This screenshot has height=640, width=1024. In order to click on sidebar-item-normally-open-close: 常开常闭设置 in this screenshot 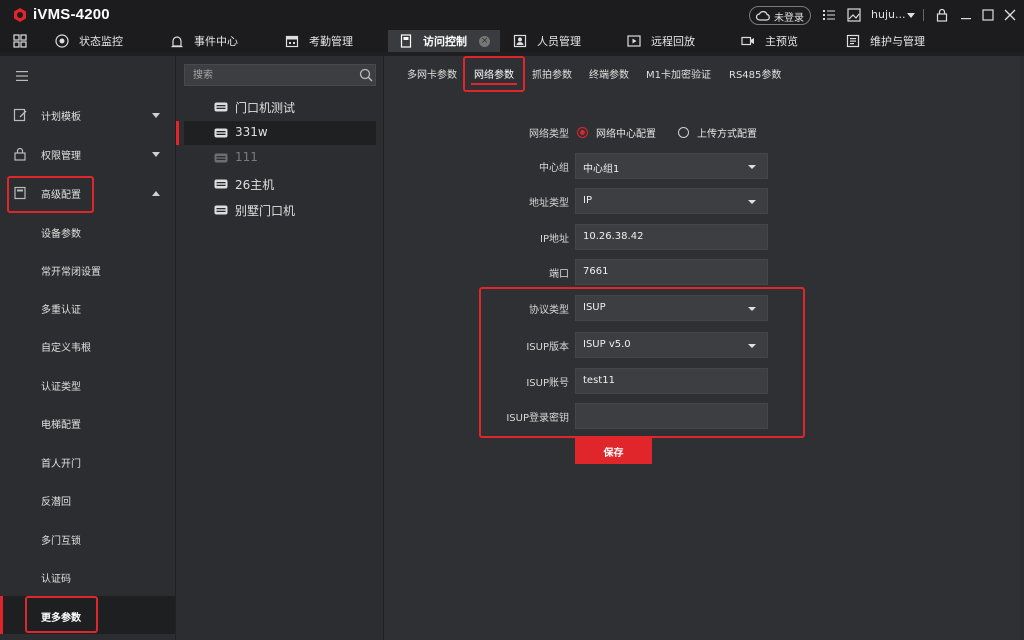, I will do `click(87, 269)`.